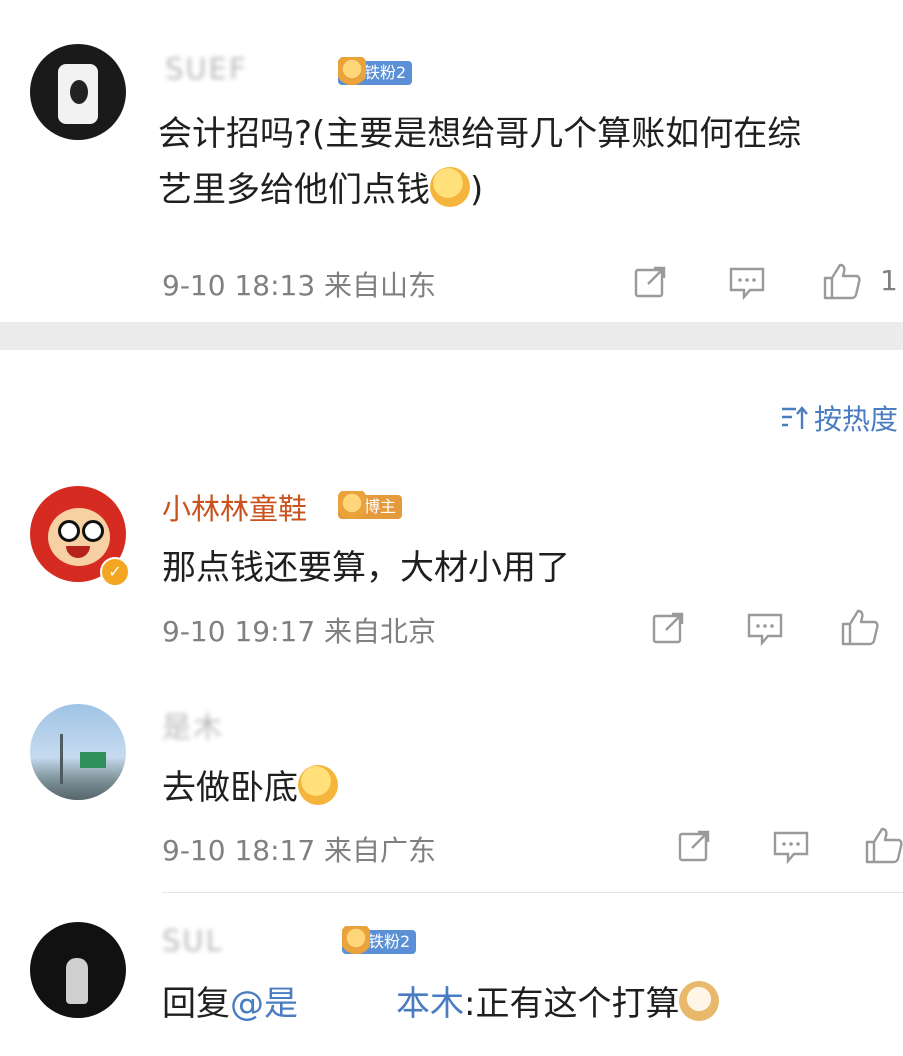 This screenshot has height=1056, width=903. What do you see at coordinates (61, 759) in the screenshot?
I see `avatar-pole` at bounding box center [61, 759].